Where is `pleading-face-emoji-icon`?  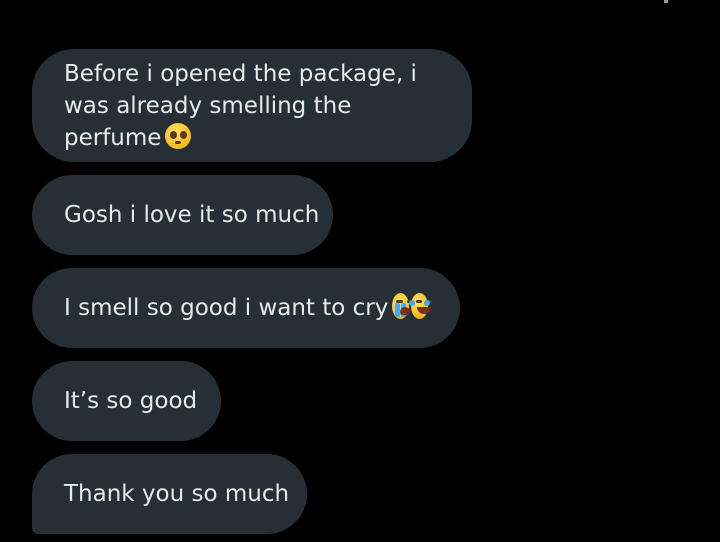
pleading-face-emoji-icon is located at coordinates (178, 136).